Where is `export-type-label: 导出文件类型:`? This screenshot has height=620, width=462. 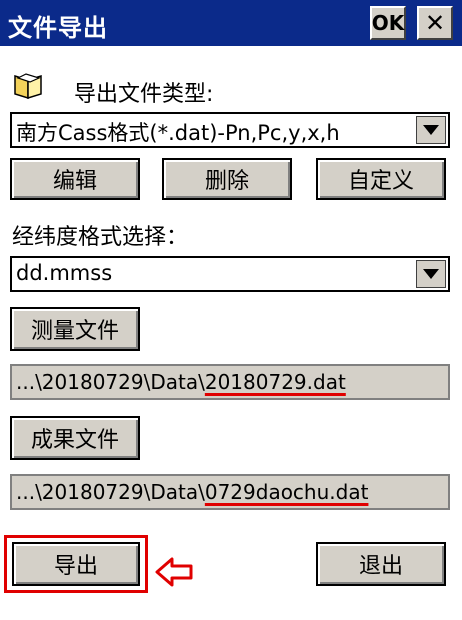
export-type-label: 导出文件类型: is located at coordinates (144, 94).